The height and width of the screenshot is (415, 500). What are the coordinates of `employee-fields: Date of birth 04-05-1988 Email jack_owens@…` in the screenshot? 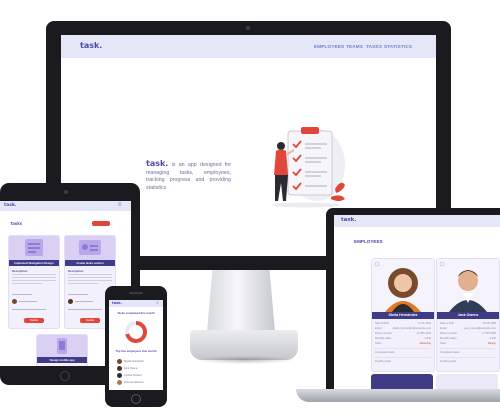 It's located at (468, 344).